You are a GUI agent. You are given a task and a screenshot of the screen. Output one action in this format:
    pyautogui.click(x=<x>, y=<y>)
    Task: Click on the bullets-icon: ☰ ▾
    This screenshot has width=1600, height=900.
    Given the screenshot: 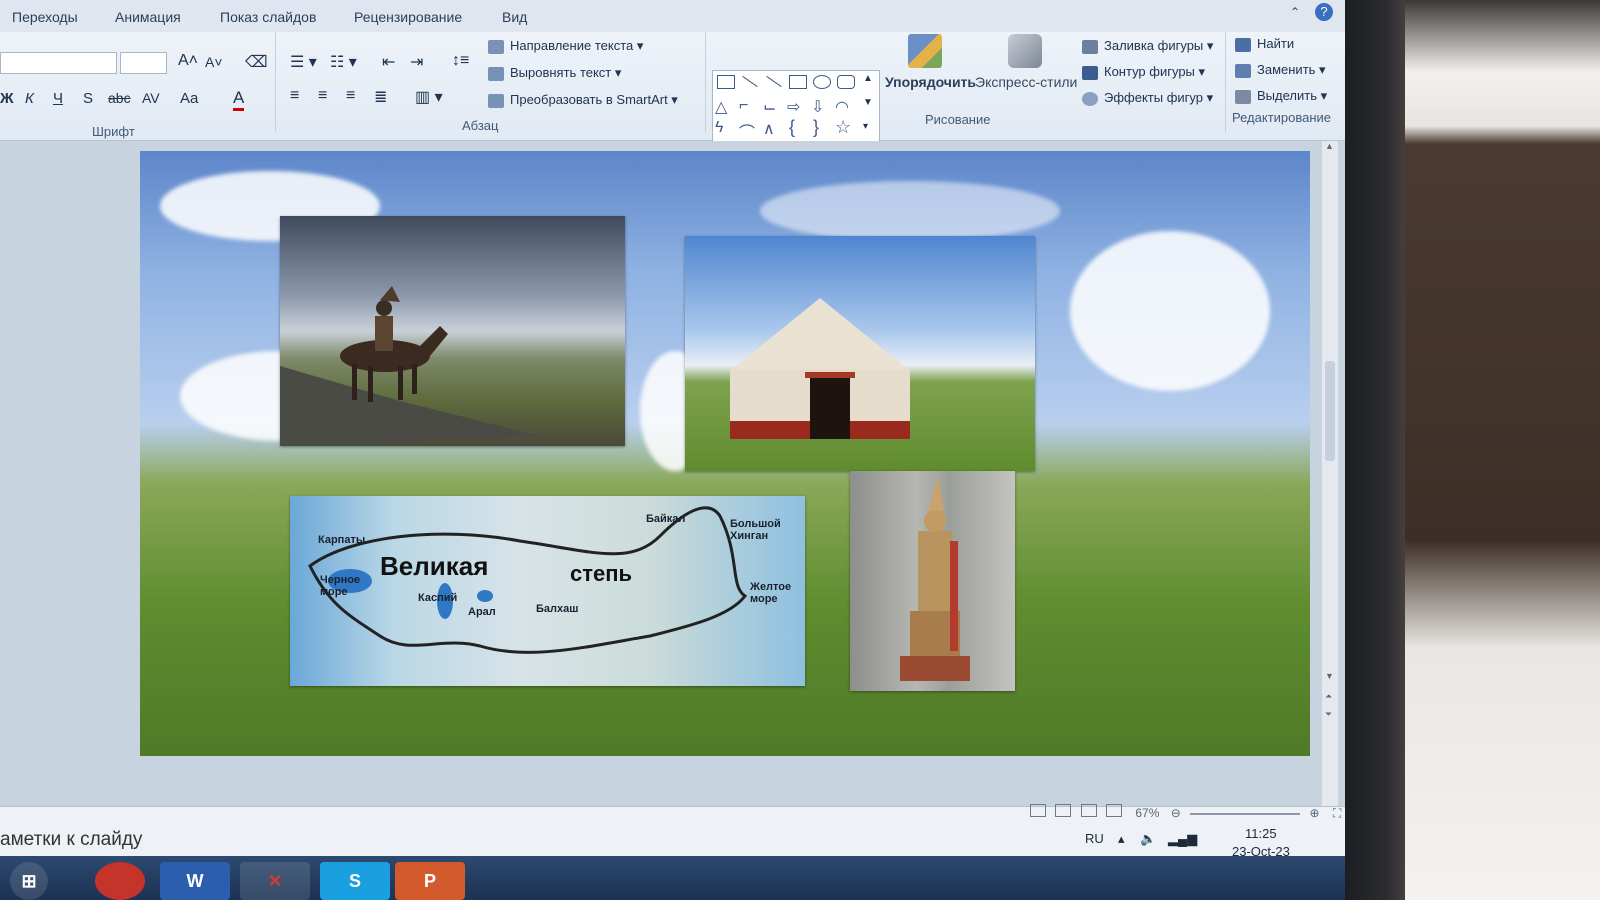 What is the action you would take?
    pyautogui.click(x=303, y=62)
    